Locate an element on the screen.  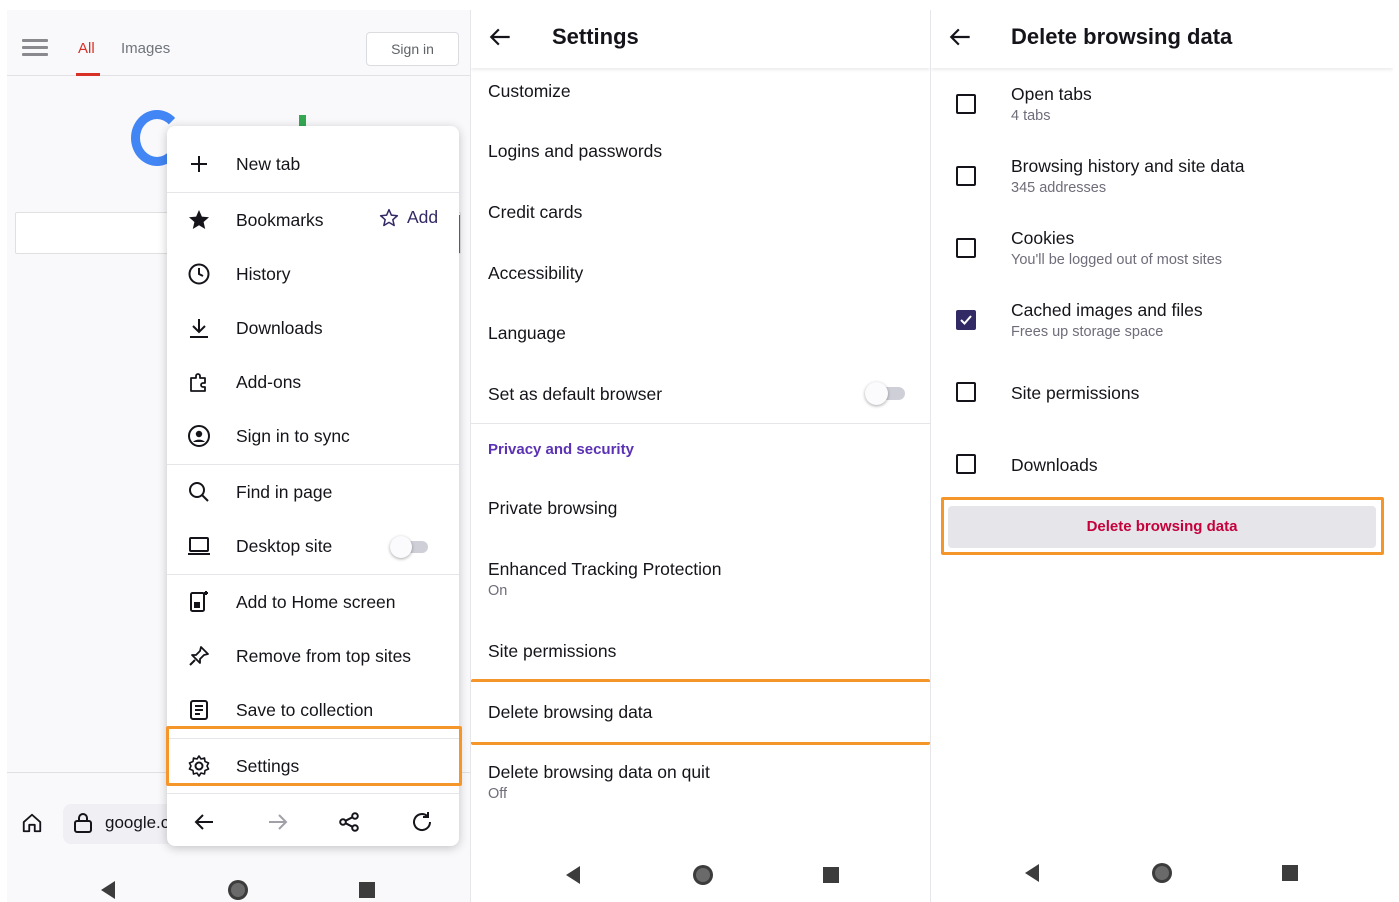
clock-icon is located at coordinates (199, 274).